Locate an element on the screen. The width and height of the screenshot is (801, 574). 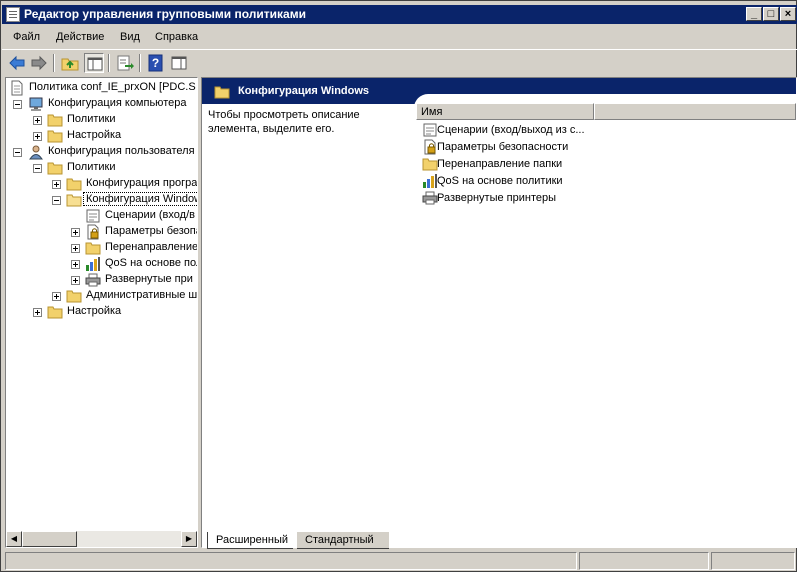
tab-extended: Расширенный is located at coordinates (250, 540).